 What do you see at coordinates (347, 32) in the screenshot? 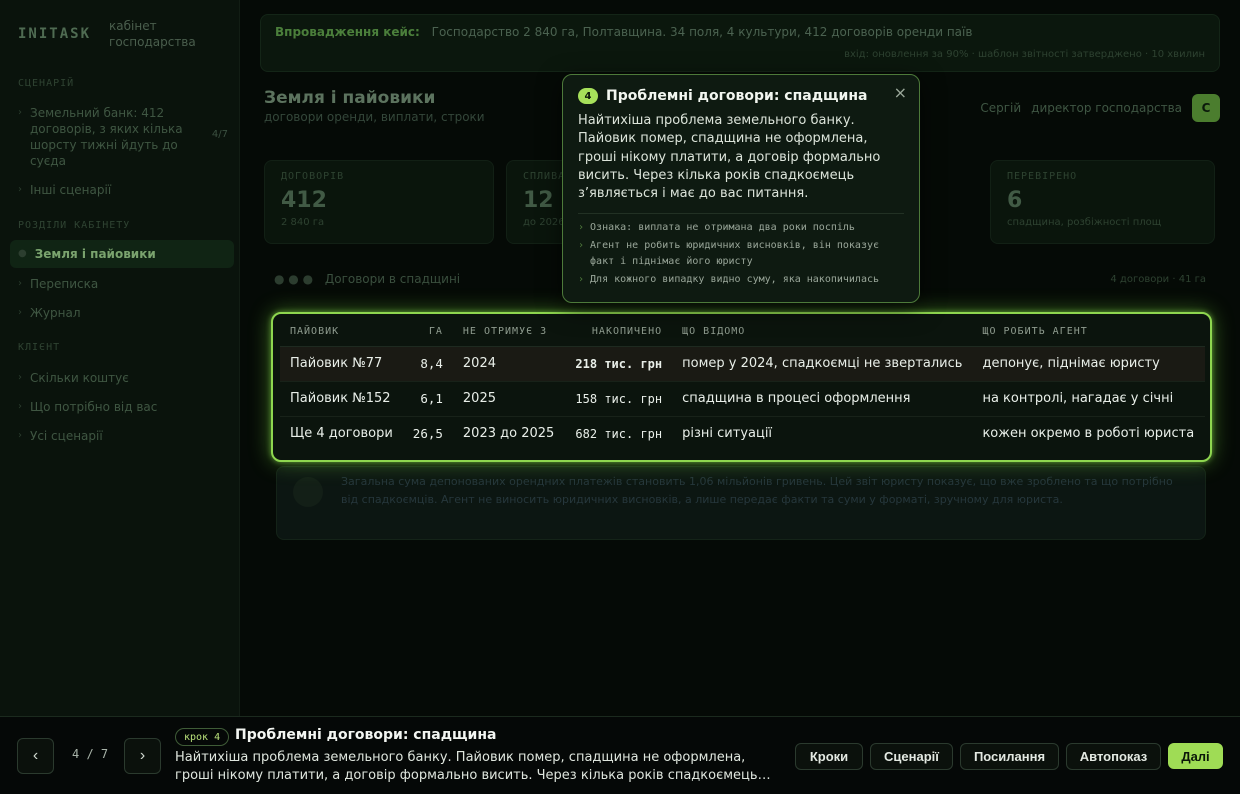
I see `banner-label: Впровадження кейс:` at bounding box center [347, 32].